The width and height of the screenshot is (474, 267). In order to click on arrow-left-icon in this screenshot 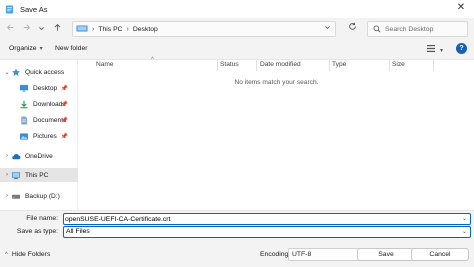, I will do `click(9, 27)`.